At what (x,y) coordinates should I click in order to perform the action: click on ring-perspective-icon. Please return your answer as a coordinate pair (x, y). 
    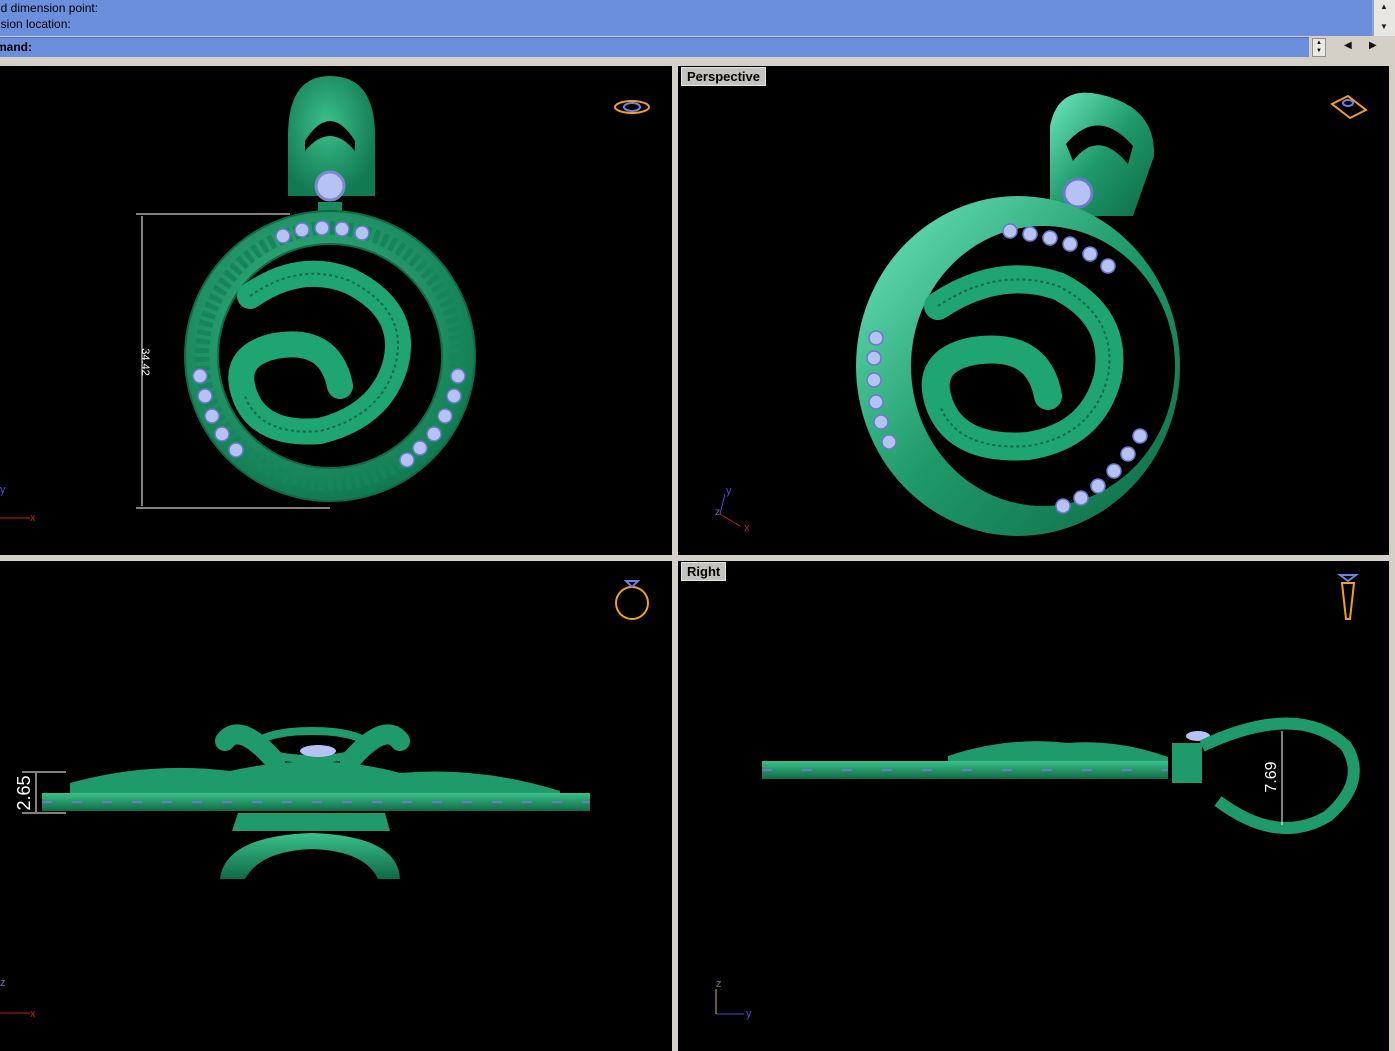
    Looking at the image, I should click on (1349, 107).